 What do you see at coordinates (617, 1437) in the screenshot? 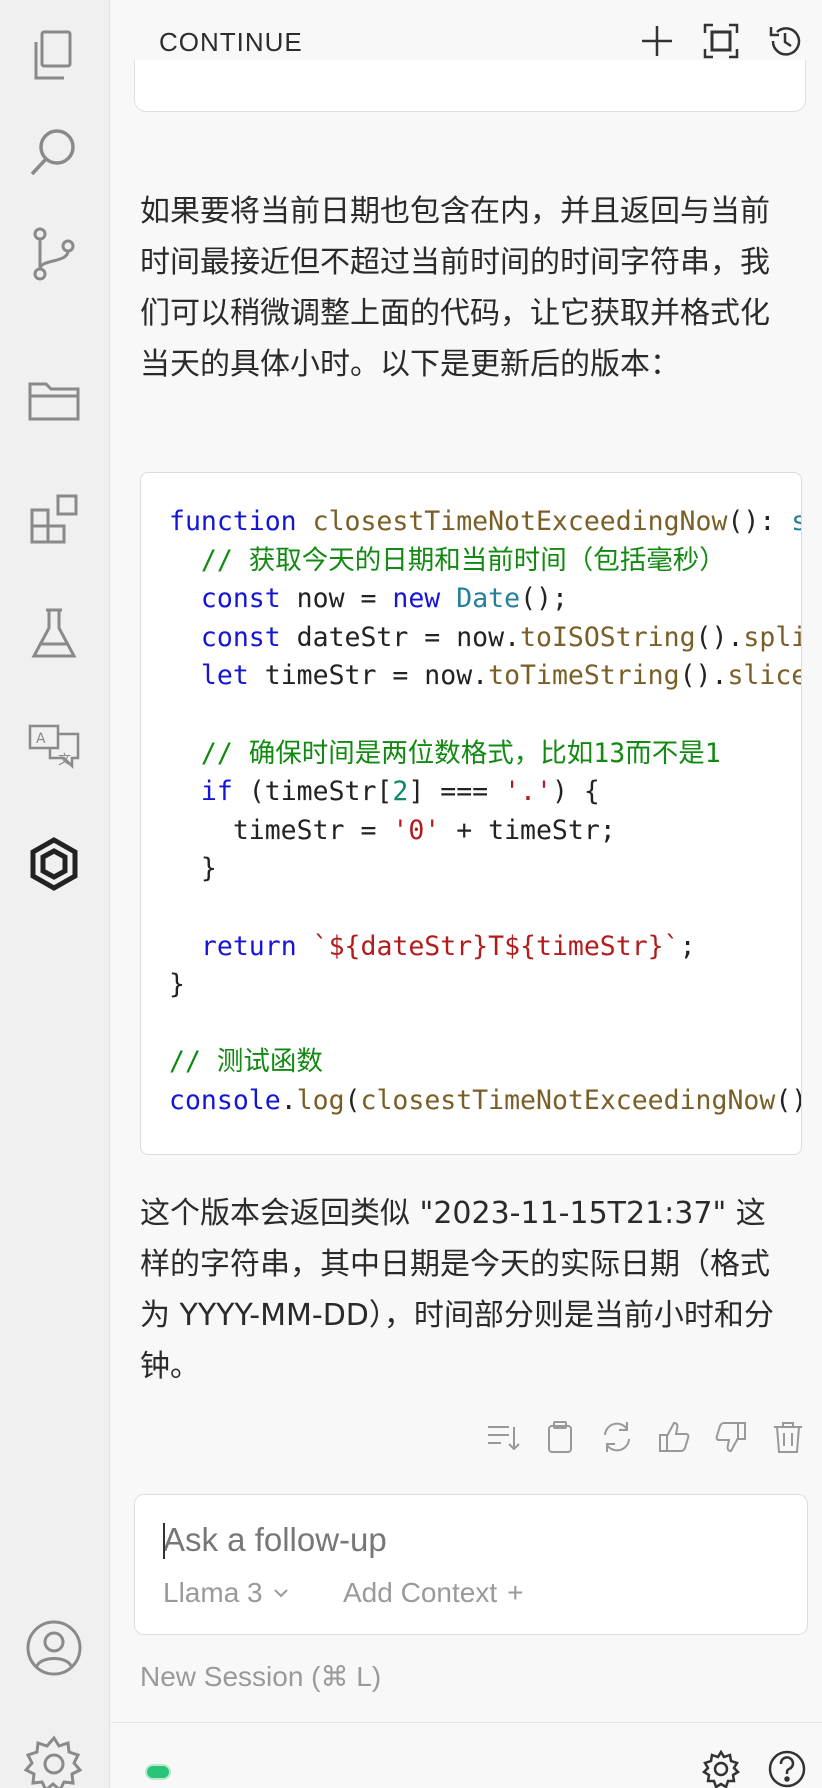
I see `retry-icon` at bounding box center [617, 1437].